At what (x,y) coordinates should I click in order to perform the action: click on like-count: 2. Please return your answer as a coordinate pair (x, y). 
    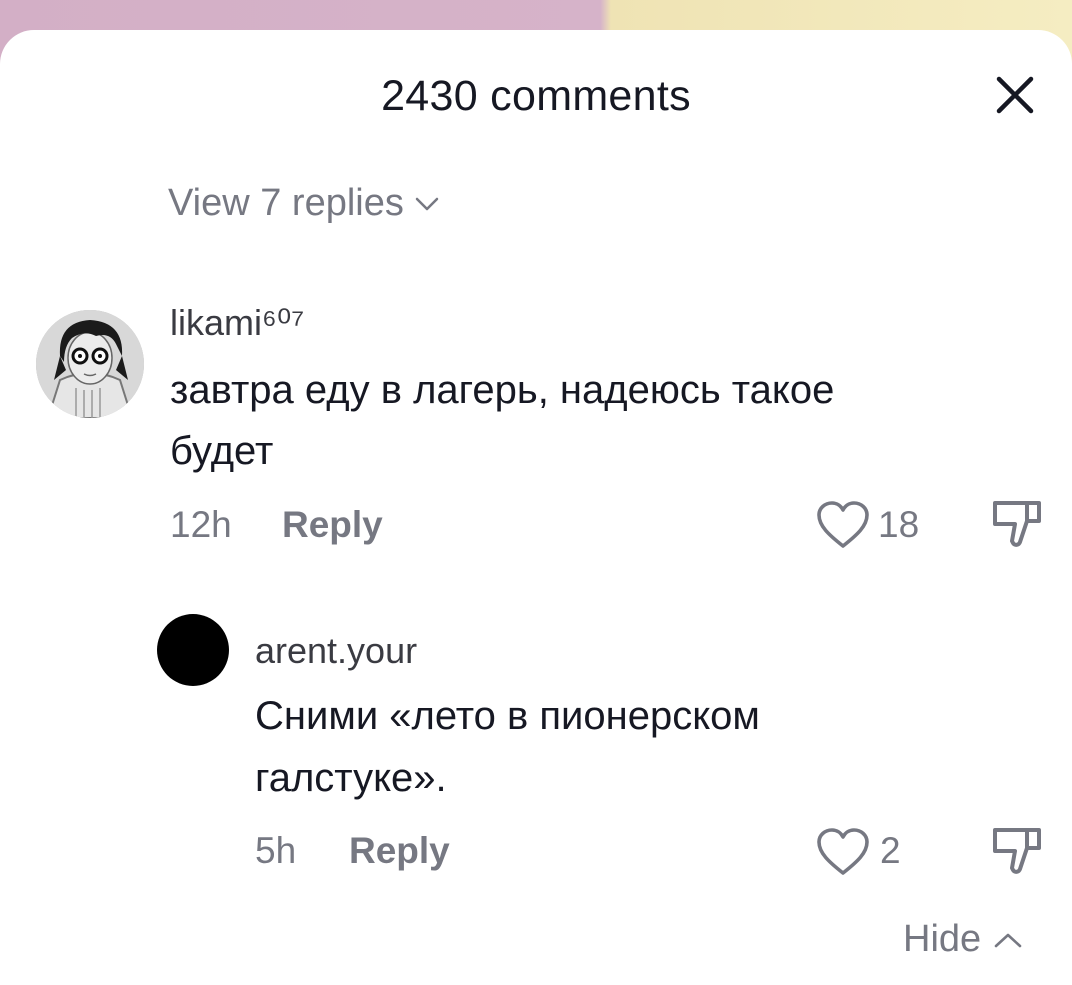
    Looking at the image, I should click on (890, 850).